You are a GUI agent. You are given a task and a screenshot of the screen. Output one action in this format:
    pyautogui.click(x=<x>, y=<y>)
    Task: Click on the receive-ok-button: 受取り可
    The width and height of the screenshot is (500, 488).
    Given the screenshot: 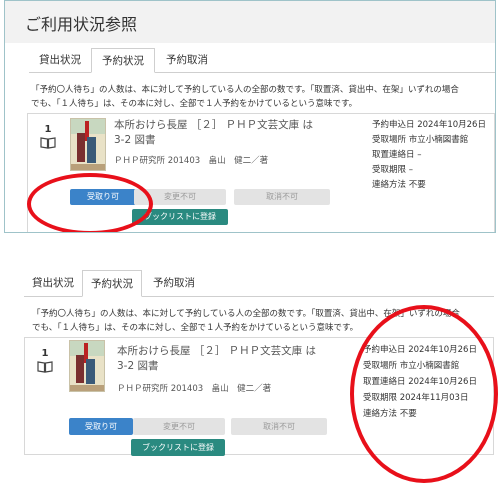 What is the action you would take?
    pyautogui.click(x=101, y=426)
    